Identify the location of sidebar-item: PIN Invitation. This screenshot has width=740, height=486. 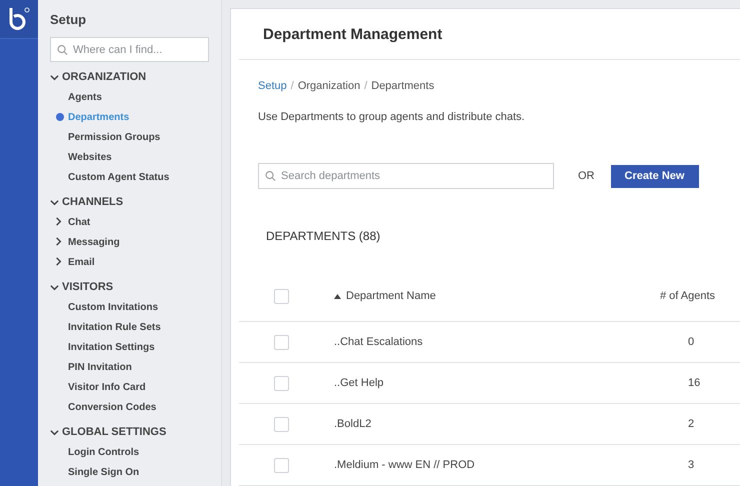
(91, 367).